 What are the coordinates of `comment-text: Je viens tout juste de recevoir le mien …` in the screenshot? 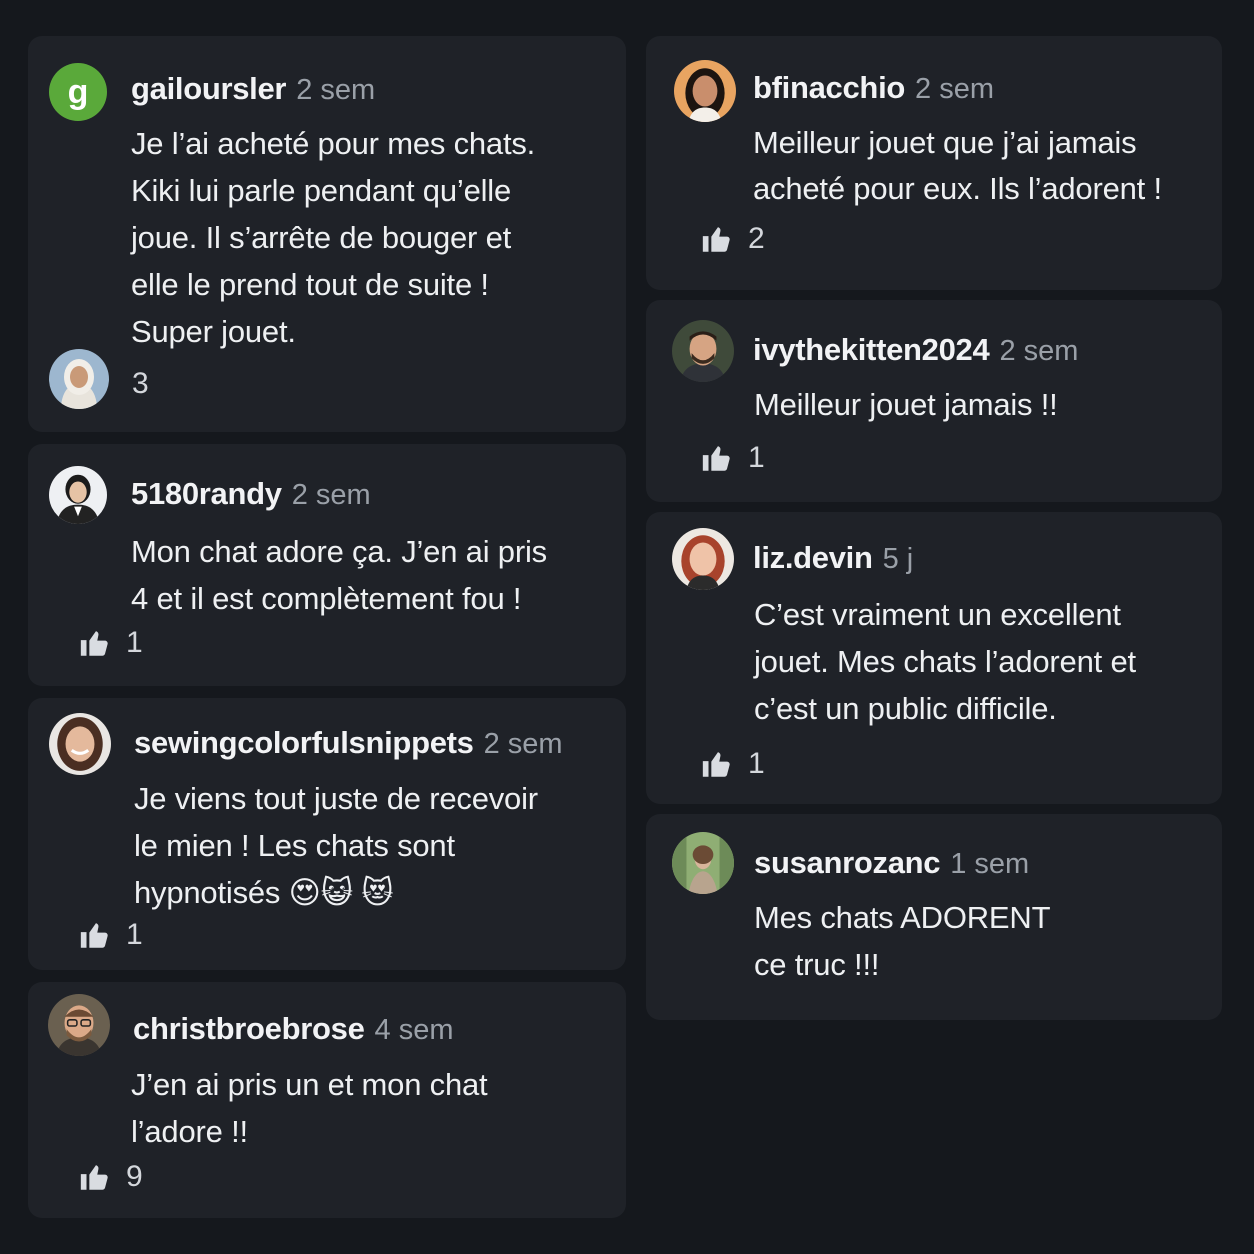 It's located at (336, 845).